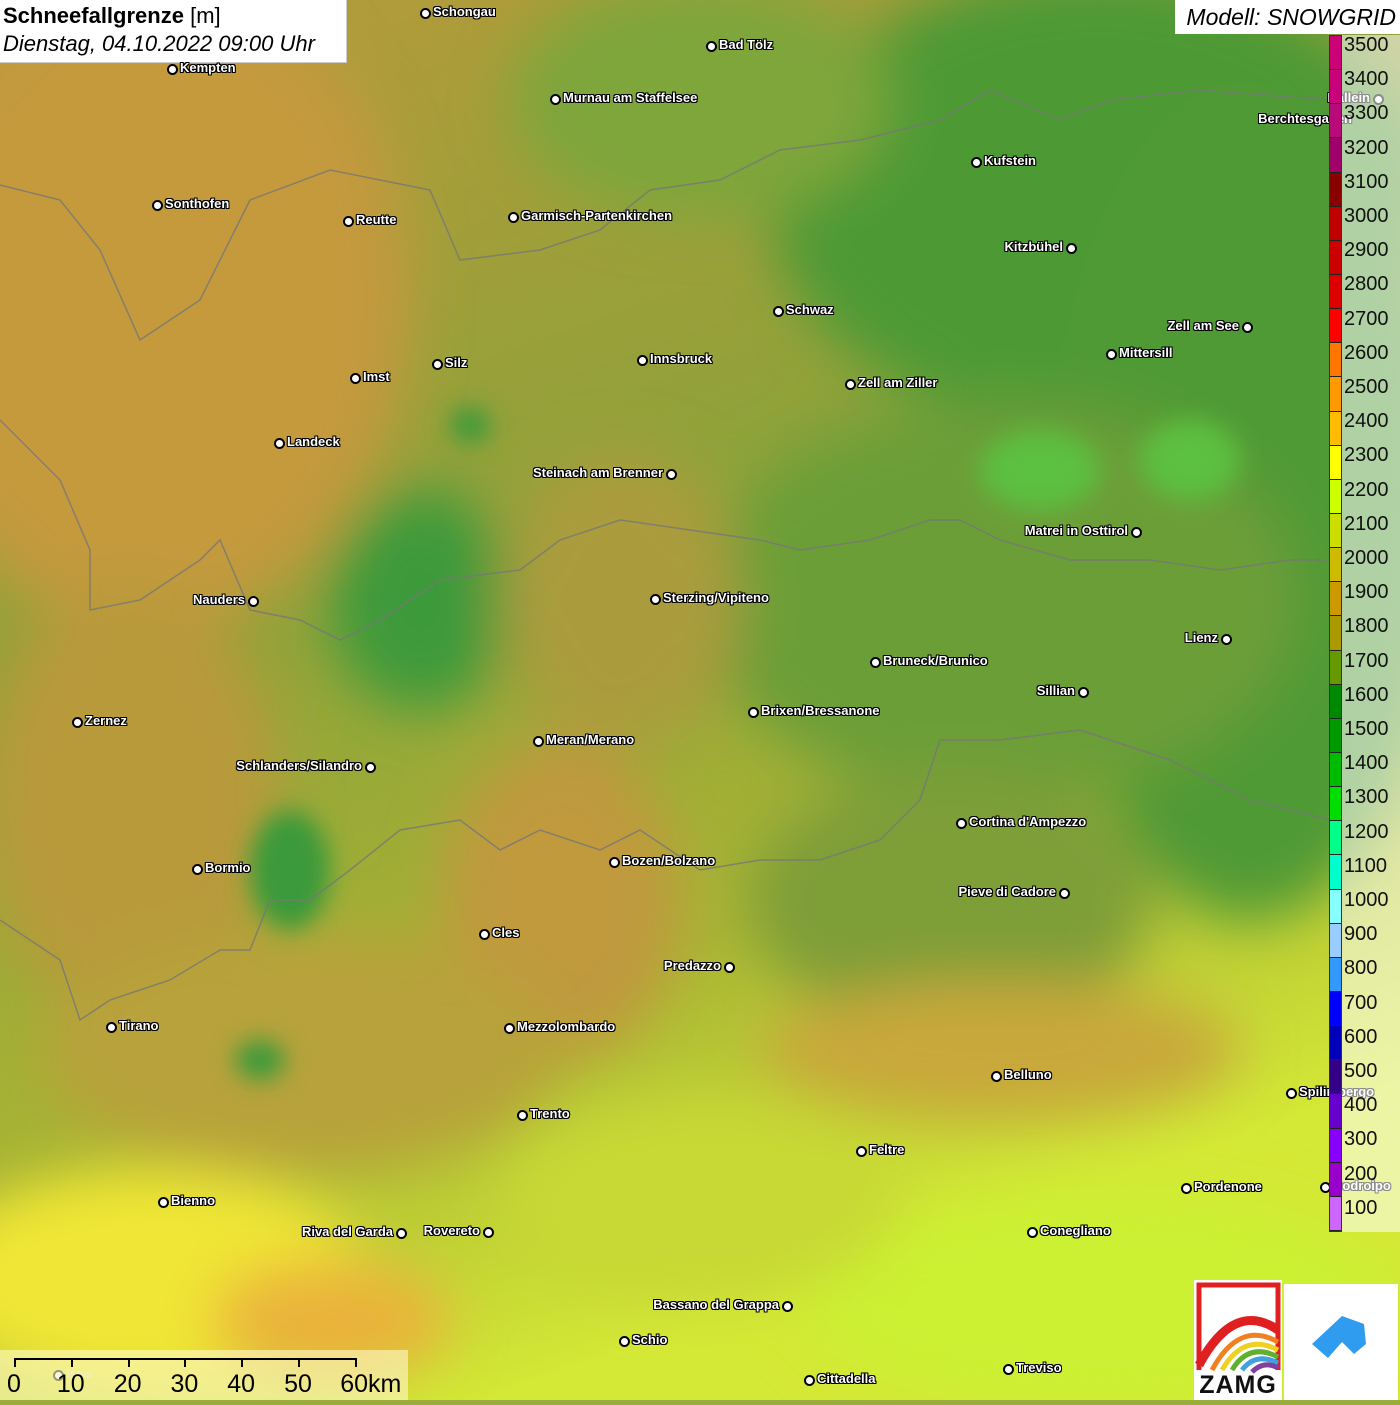 This screenshot has height=1405, width=1400. I want to click on city-label: Kempten, so click(208, 67).